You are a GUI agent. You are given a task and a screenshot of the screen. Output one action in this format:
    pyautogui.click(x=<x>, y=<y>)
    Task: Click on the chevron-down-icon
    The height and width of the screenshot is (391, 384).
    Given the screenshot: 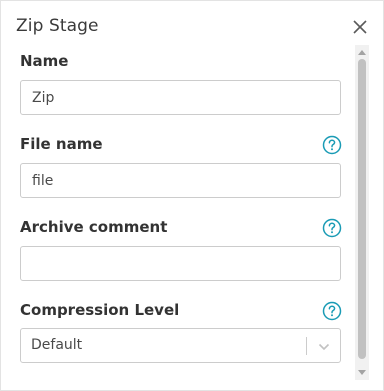 What is the action you would take?
    pyautogui.click(x=324, y=347)
    